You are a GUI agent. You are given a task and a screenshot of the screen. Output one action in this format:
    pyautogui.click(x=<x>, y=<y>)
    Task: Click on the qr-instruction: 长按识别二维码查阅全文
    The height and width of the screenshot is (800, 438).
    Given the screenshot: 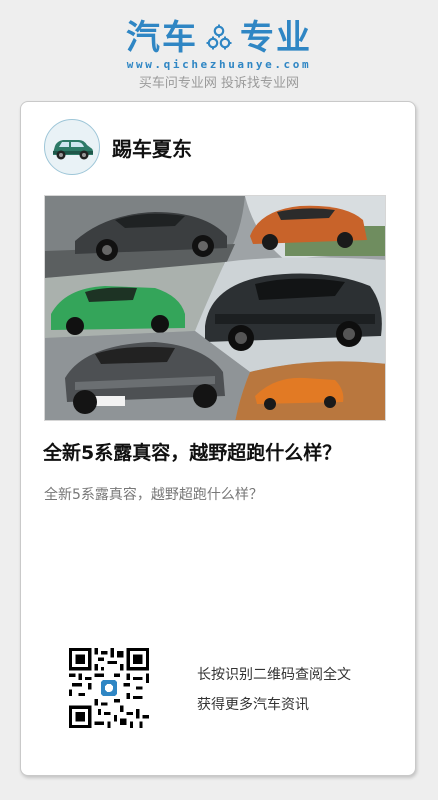 What is the action you would take?
    pyautogui.click(x=274, y=675)
    